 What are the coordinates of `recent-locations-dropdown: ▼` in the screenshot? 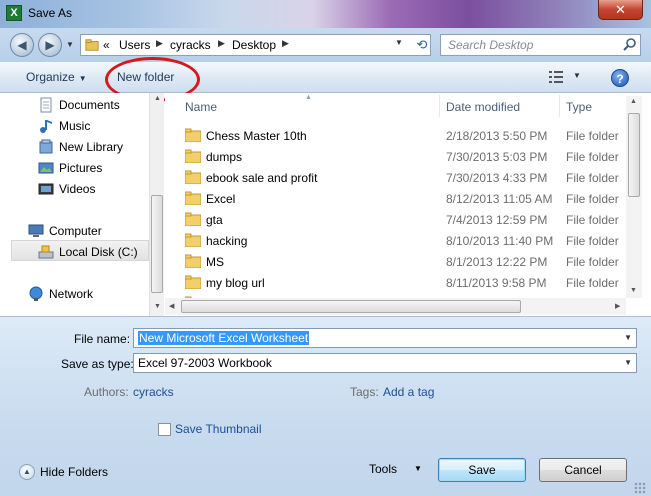 It's located at (70, 44).